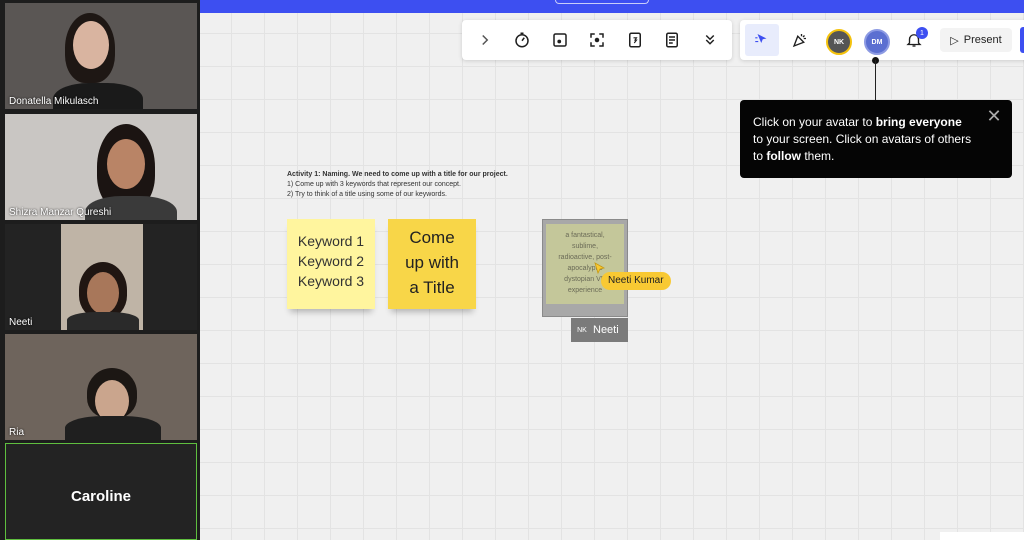  I want to click on tooltip-text: them., so click(818, 156).